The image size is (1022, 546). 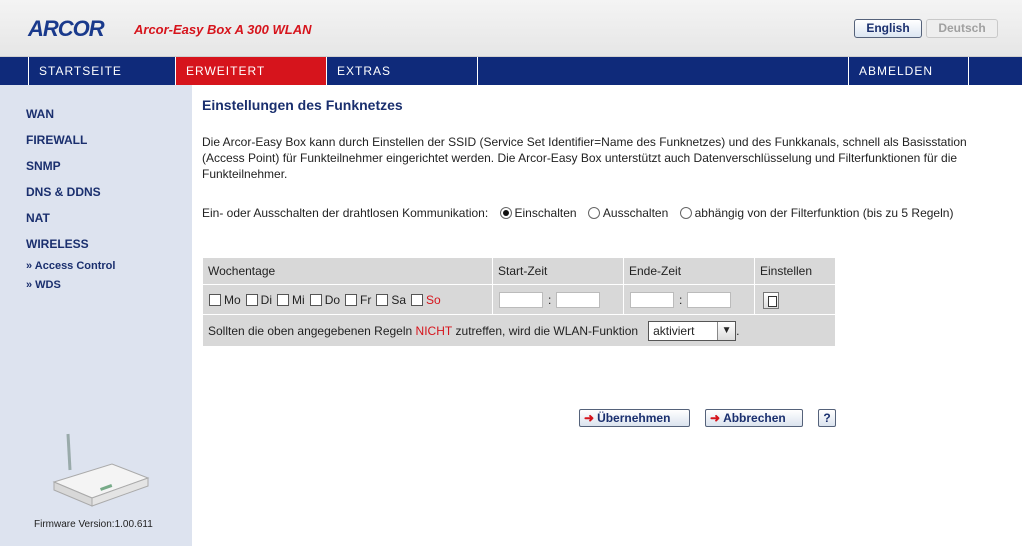 I want to click on abbrechen-button: ➜ Abbrechen, so click(x=754, y=418).